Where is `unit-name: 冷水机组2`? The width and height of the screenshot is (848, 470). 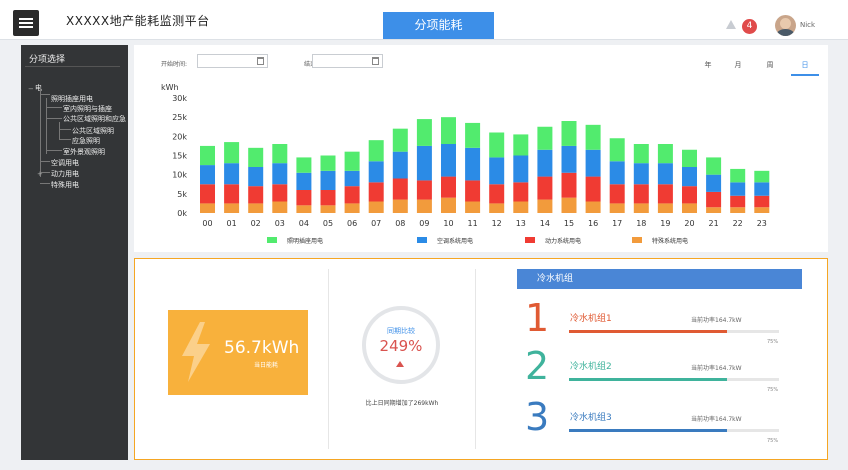
unit-name: 冷水机组2 is located at coordinates (591, 367).